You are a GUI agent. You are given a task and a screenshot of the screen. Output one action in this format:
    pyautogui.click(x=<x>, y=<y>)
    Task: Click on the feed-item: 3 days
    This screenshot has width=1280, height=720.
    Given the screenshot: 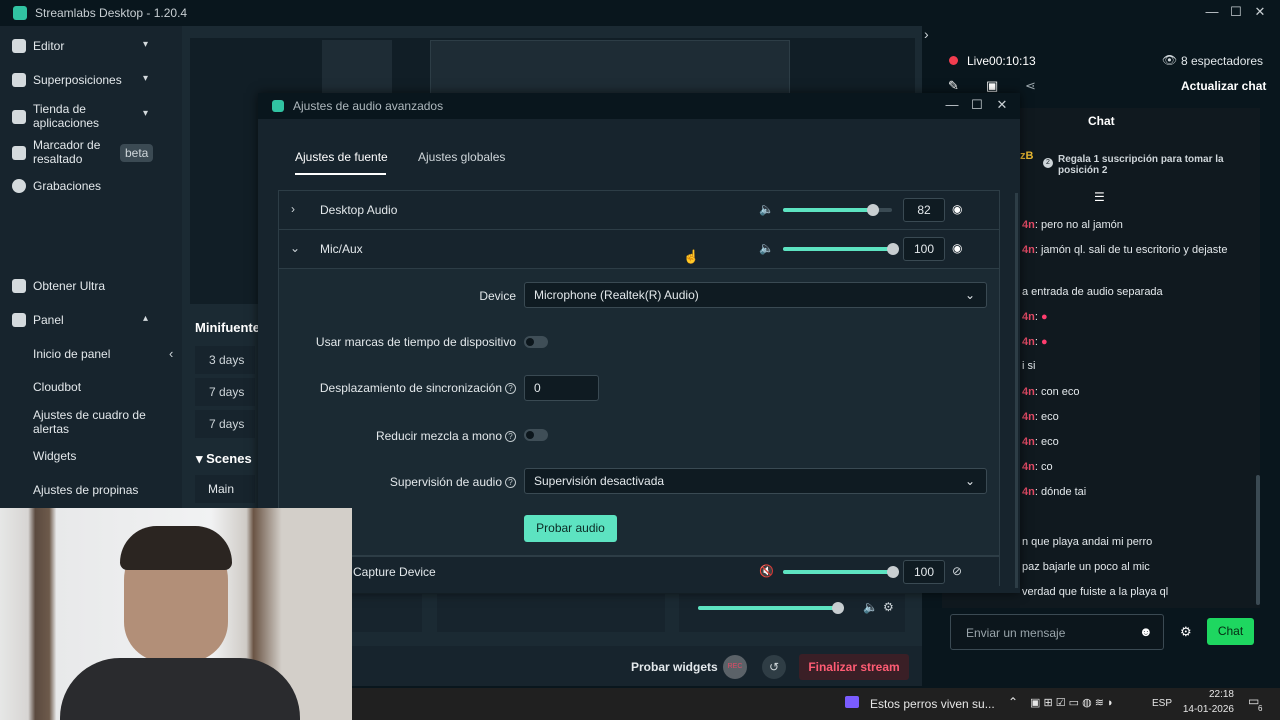 What is the action you would take?
    pyautogui.click(x=225, y=360)
    